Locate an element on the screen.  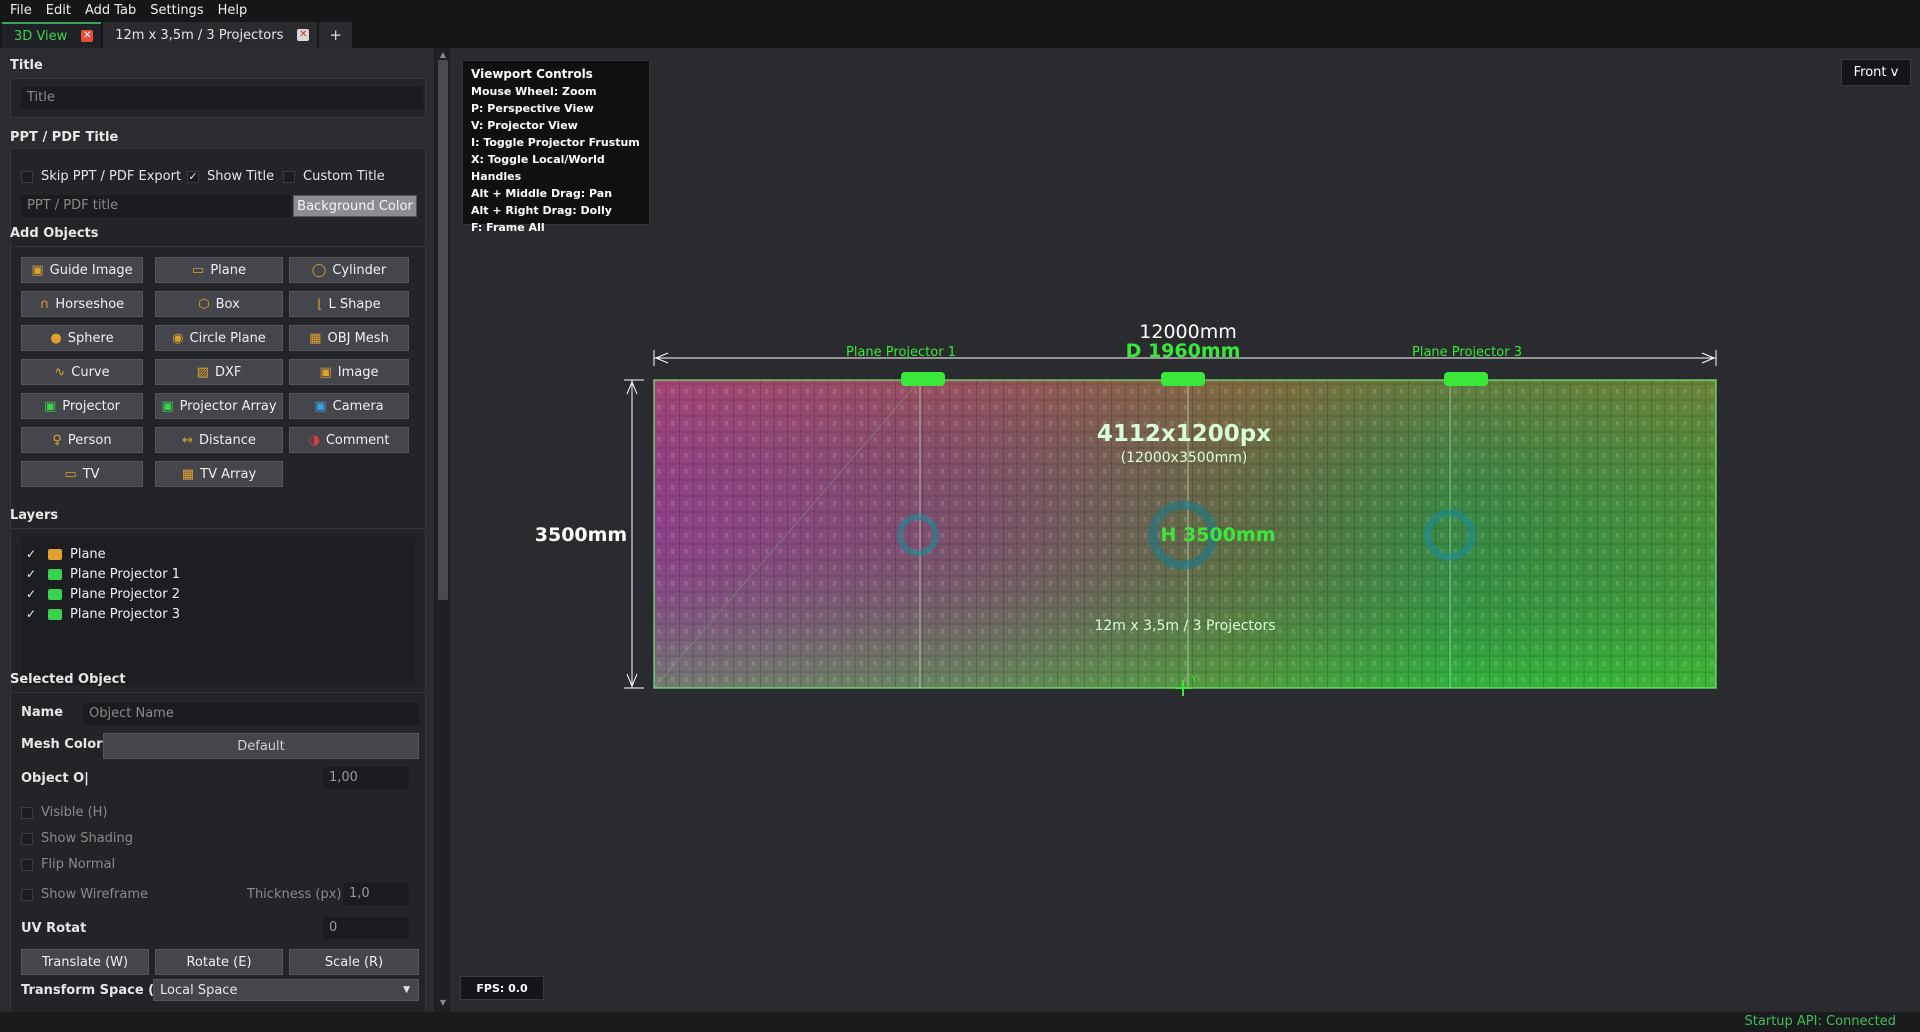
layer-label: Plane Projector 1 is located at coordinates (125, 574).